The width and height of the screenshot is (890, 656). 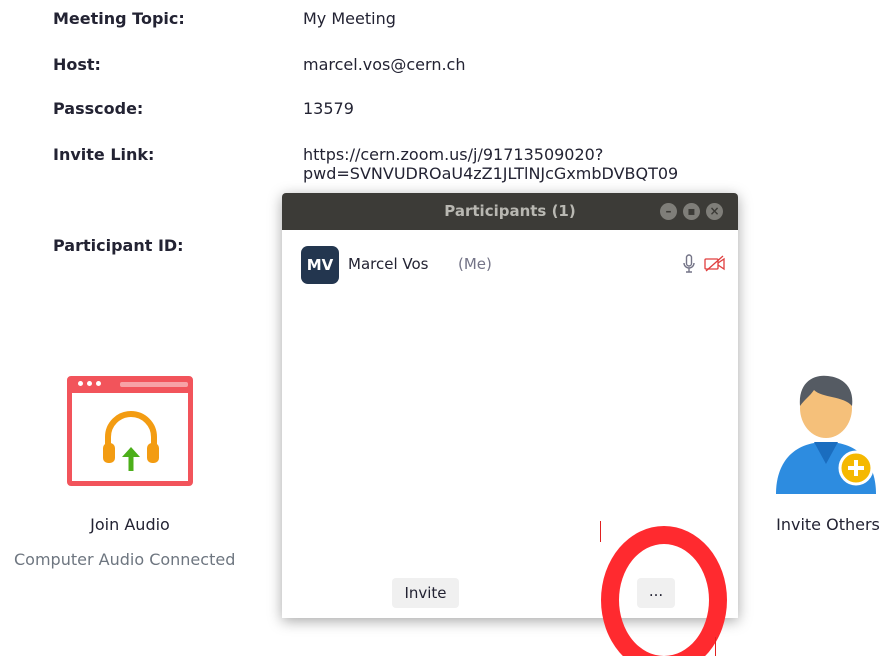 What do you see at coordinates (510, 211) in the screenshot?
I see `dialog-titlebar: Participants (1) – ▪ ×` at bounding box center [510, 211].